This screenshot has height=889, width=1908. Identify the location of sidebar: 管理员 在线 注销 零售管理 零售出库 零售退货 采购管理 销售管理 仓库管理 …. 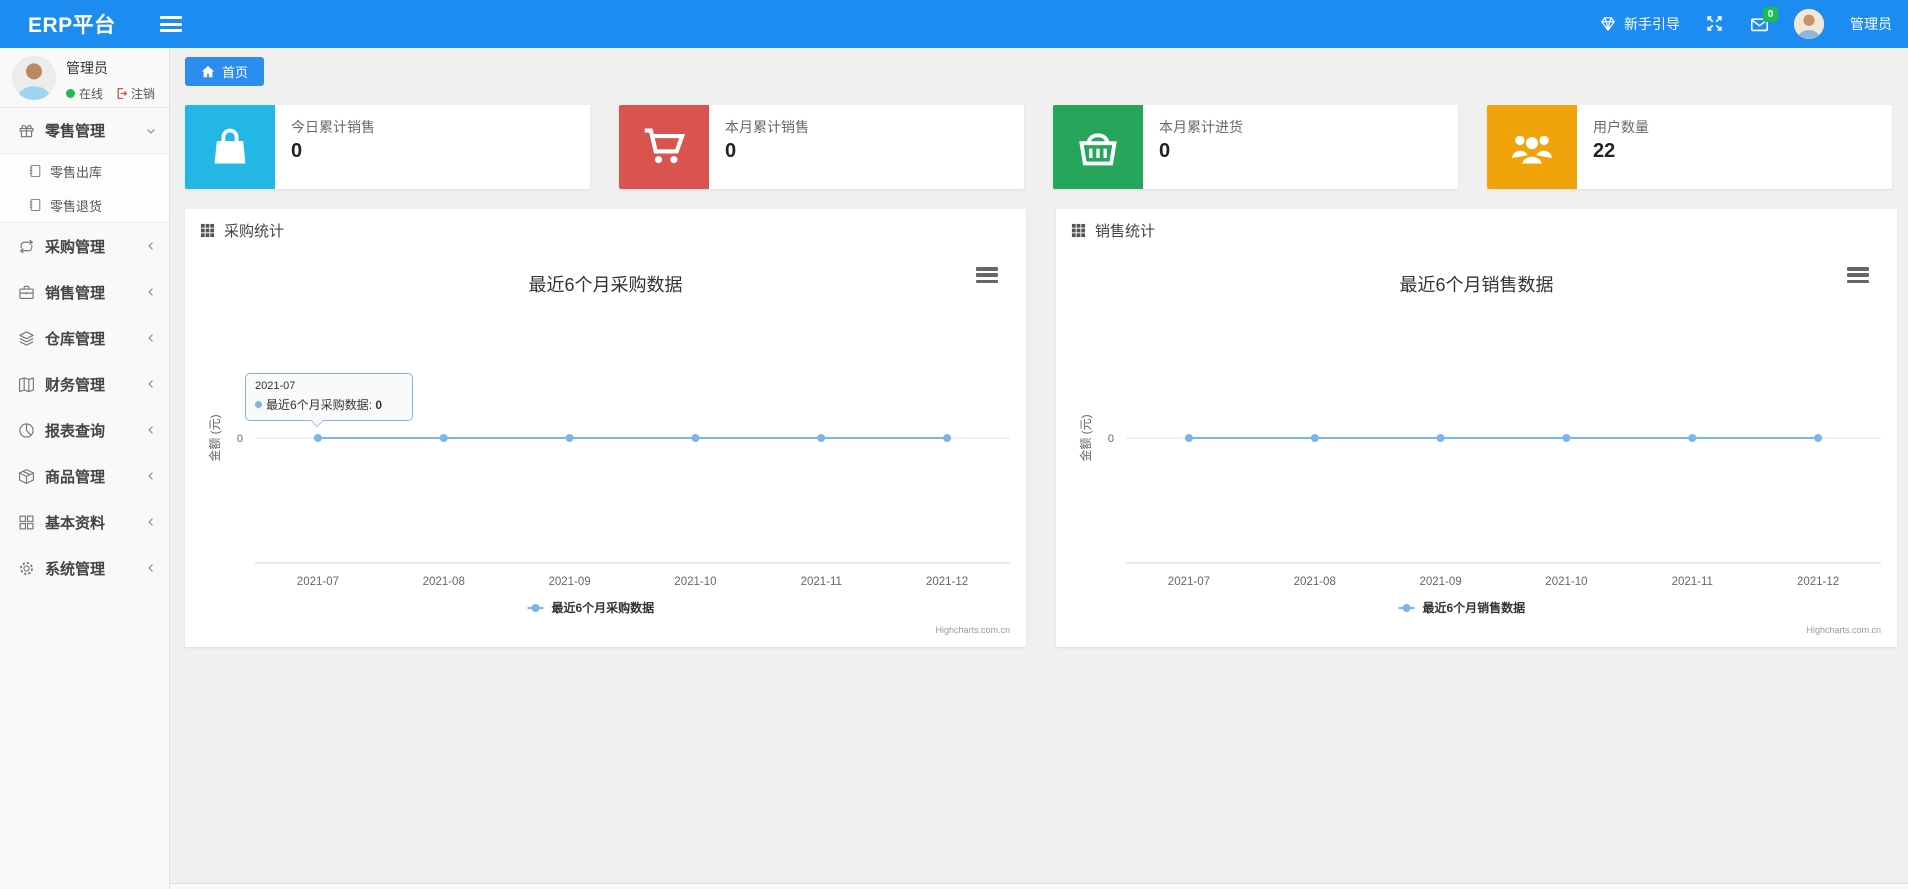
(85, 468).